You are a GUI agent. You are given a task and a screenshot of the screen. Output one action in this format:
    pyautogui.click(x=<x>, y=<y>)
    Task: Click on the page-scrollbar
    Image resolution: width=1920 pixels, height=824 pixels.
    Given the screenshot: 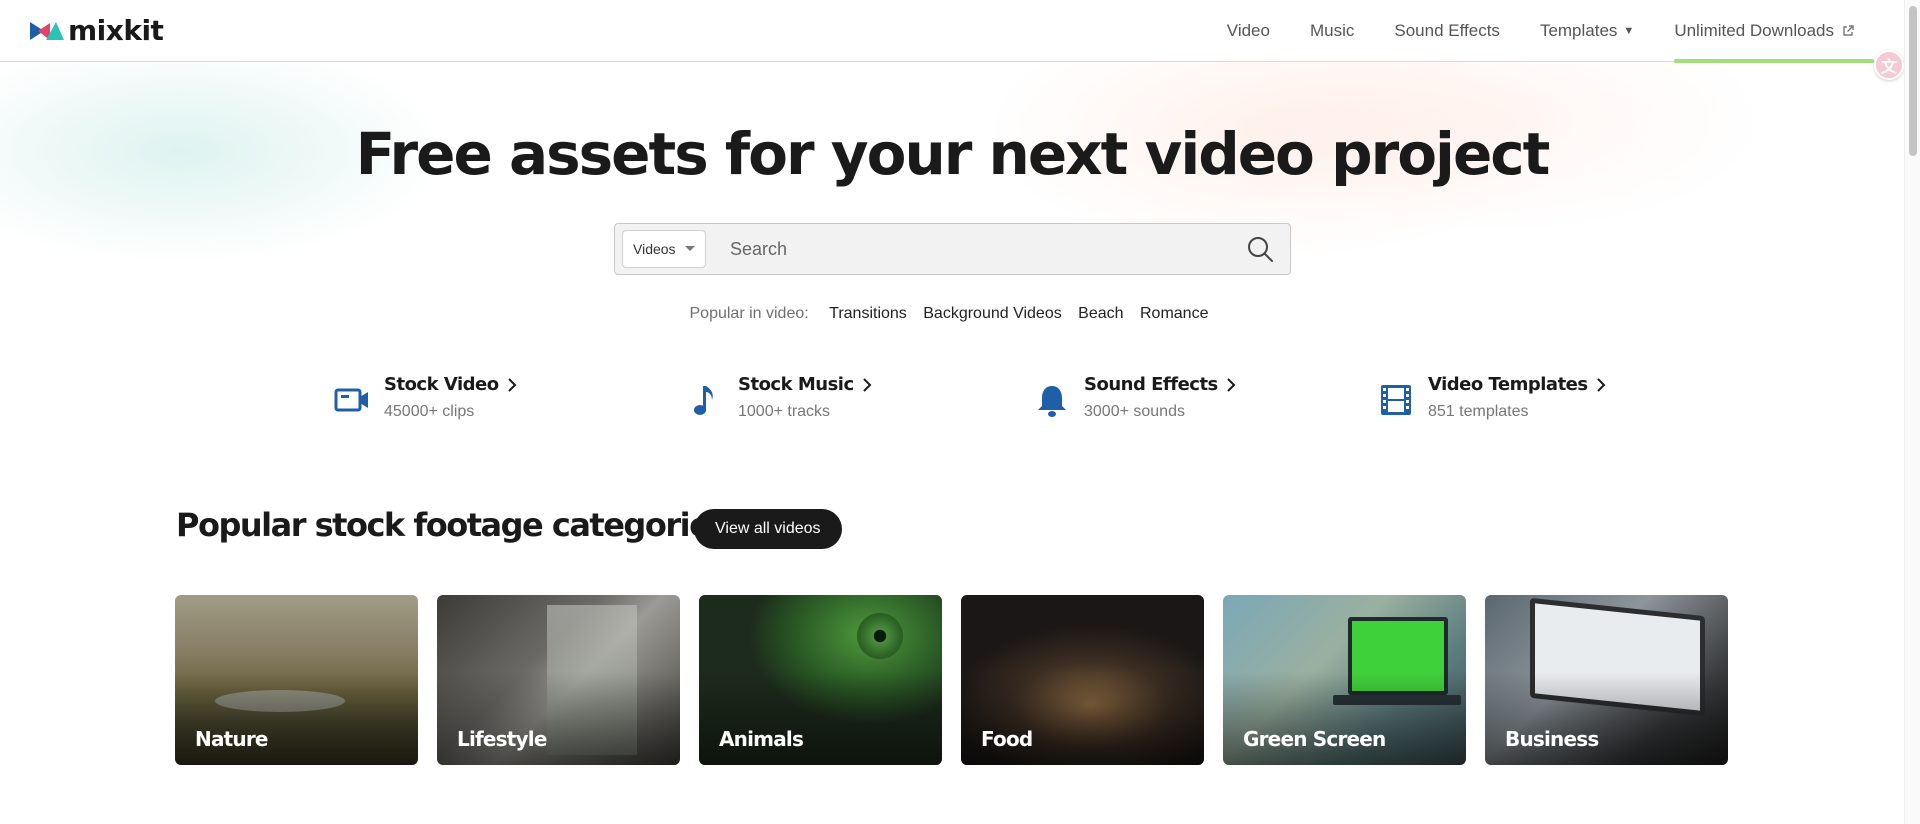 What is the action you would take?
    pyautogui.click(x=1912, y=412)
    